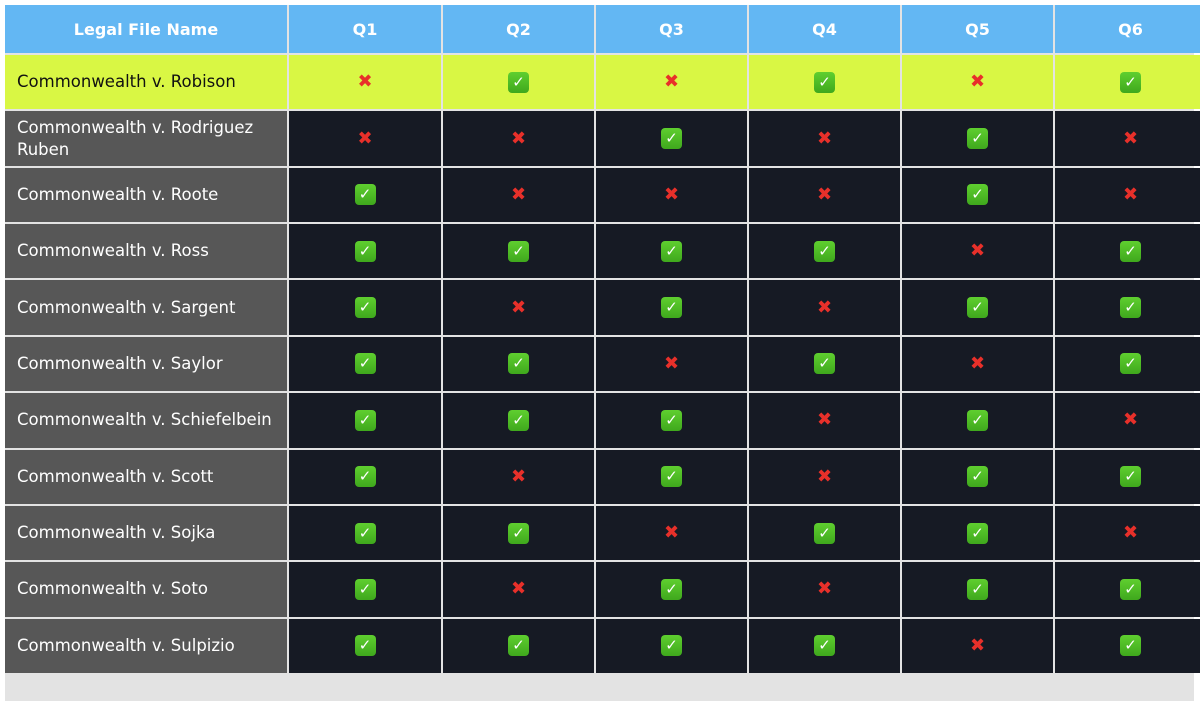  What do you see at coordinates (146, 82) in the screenshot?
I see `row-file-name: Commonwealth v. Robison` at bounding box center [146, 82].